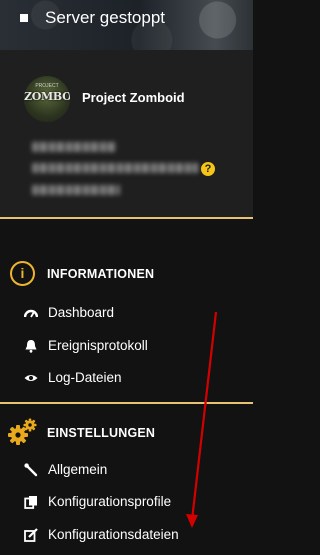  Describe the element at coordinates (126, 471) in the screenshot. I see `nav-item-allgemein: Allgemein` at that location.